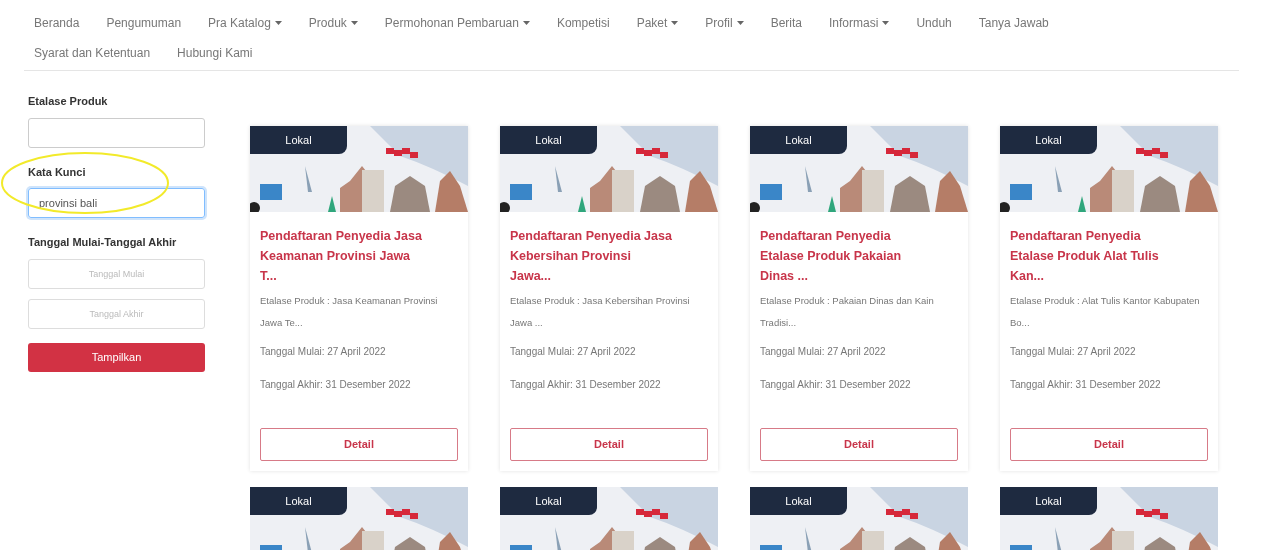  Describe the element at coordinates (116, 203) in the screenshot. I see `keyword-input-field: provinsi bali` at that location.